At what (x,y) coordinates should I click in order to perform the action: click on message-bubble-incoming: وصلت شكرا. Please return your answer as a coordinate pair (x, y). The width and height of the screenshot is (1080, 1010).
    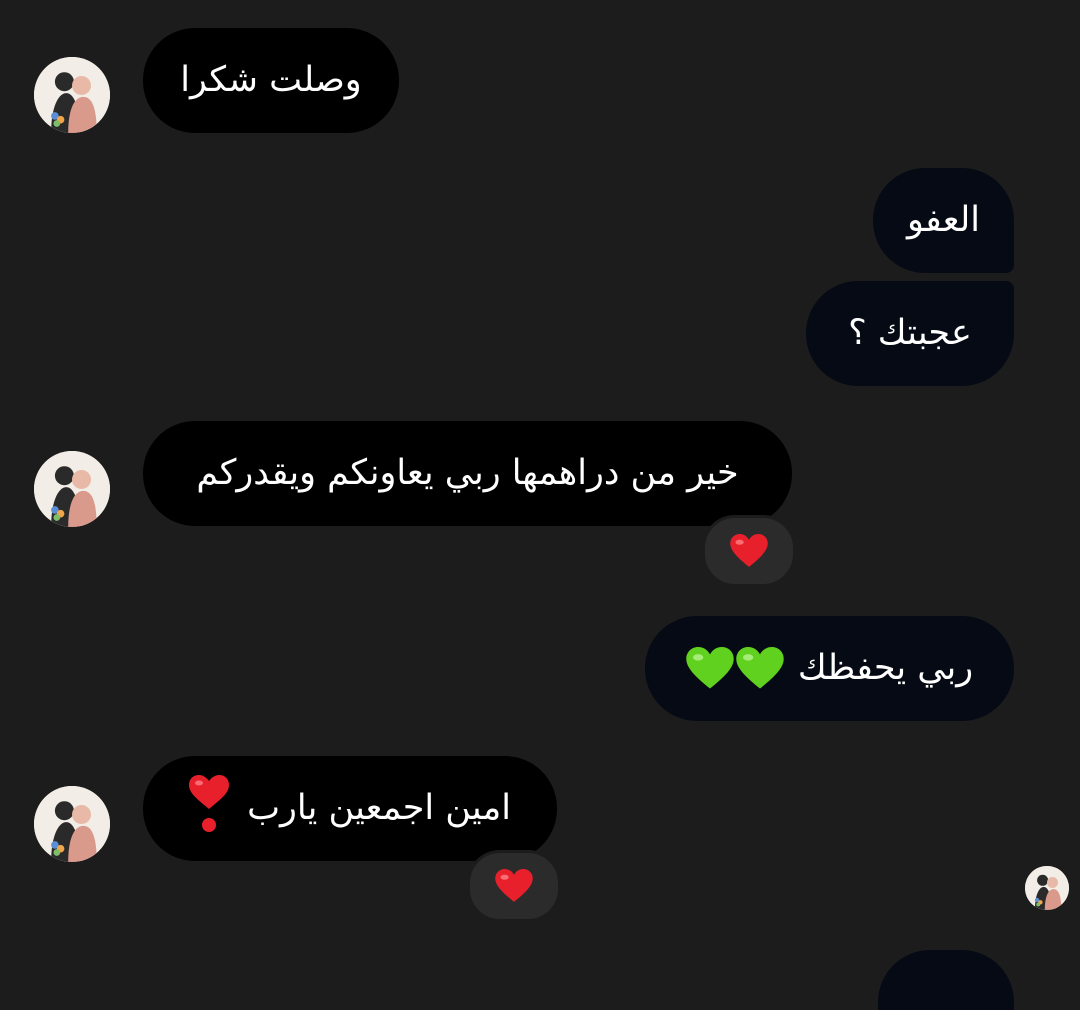
    Looking at the image, I should click on (271, 80).